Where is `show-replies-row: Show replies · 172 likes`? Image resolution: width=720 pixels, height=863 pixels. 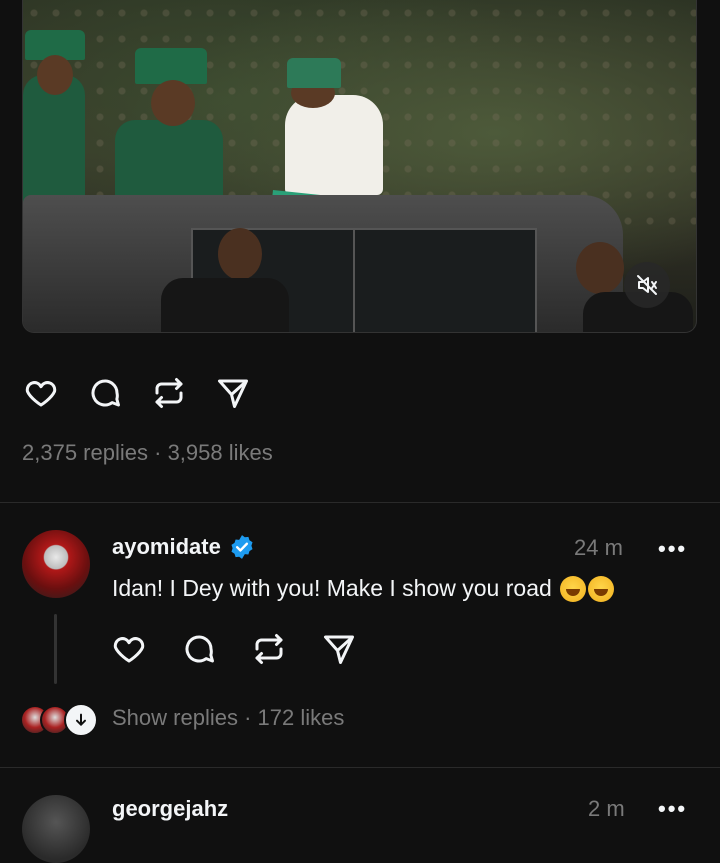 show-replies-row: Show replies · 172 likes is located at coordinates (228, 718).